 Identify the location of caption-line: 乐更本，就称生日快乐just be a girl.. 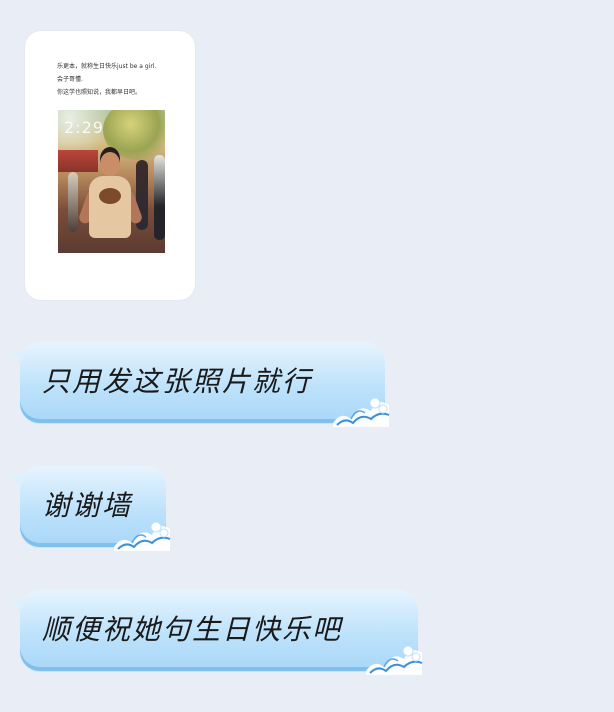
(107, 66).